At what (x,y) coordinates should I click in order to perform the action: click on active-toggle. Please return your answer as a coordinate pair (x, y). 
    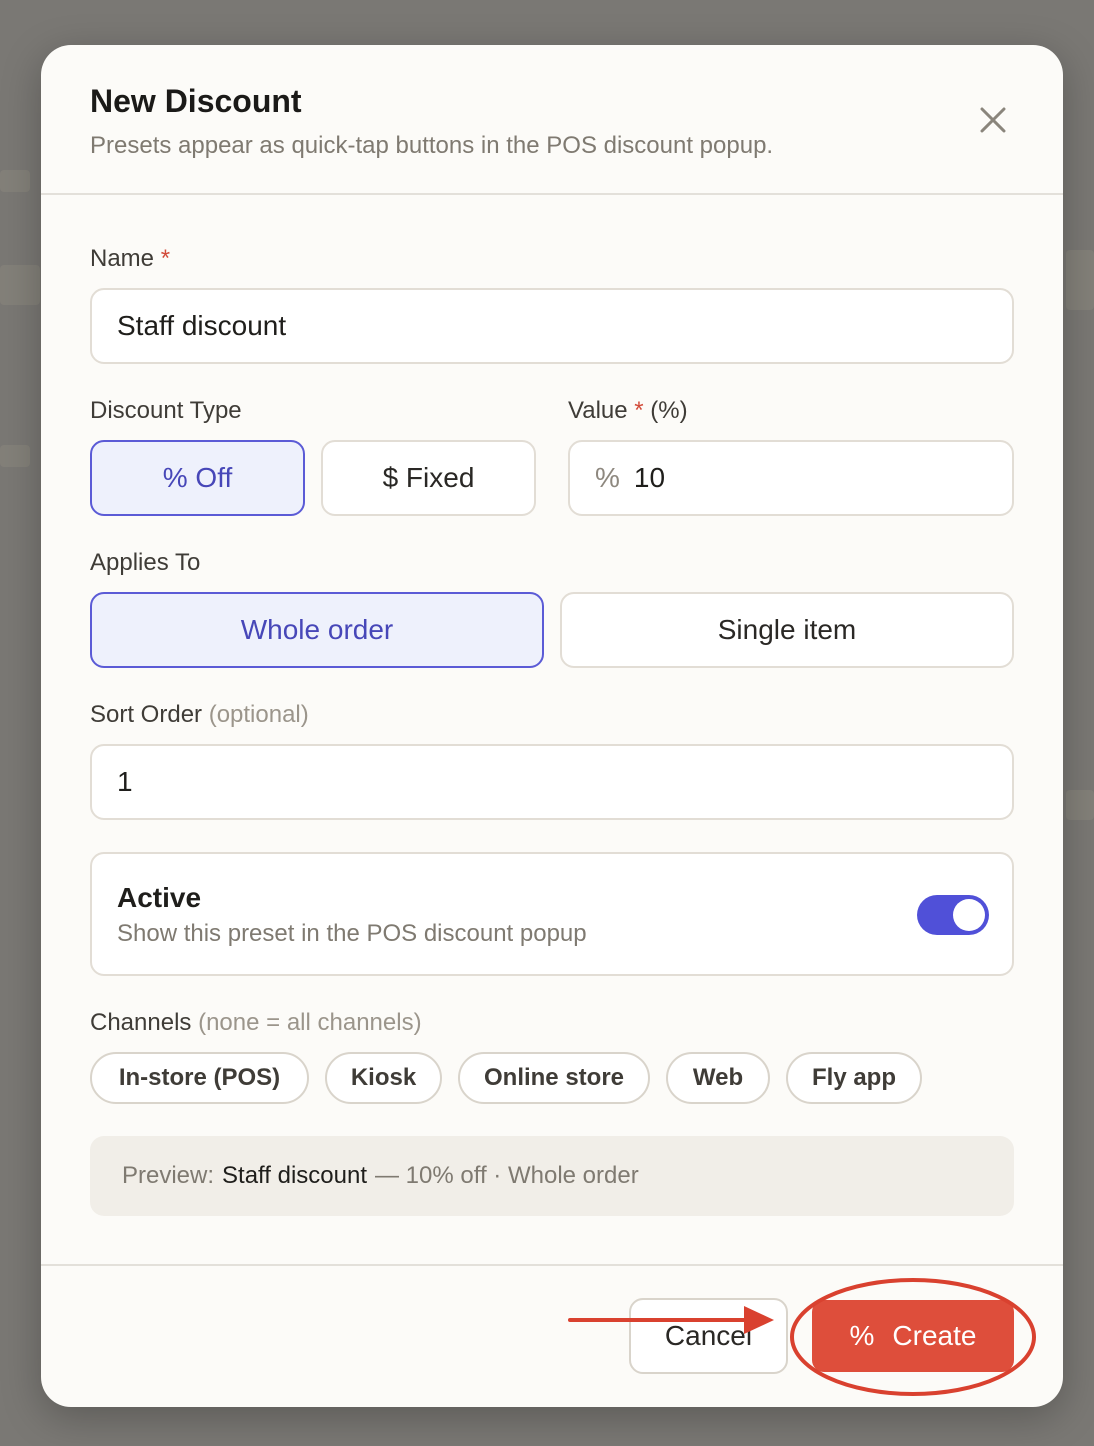
    Looking at the image, I should click on (953, 915).